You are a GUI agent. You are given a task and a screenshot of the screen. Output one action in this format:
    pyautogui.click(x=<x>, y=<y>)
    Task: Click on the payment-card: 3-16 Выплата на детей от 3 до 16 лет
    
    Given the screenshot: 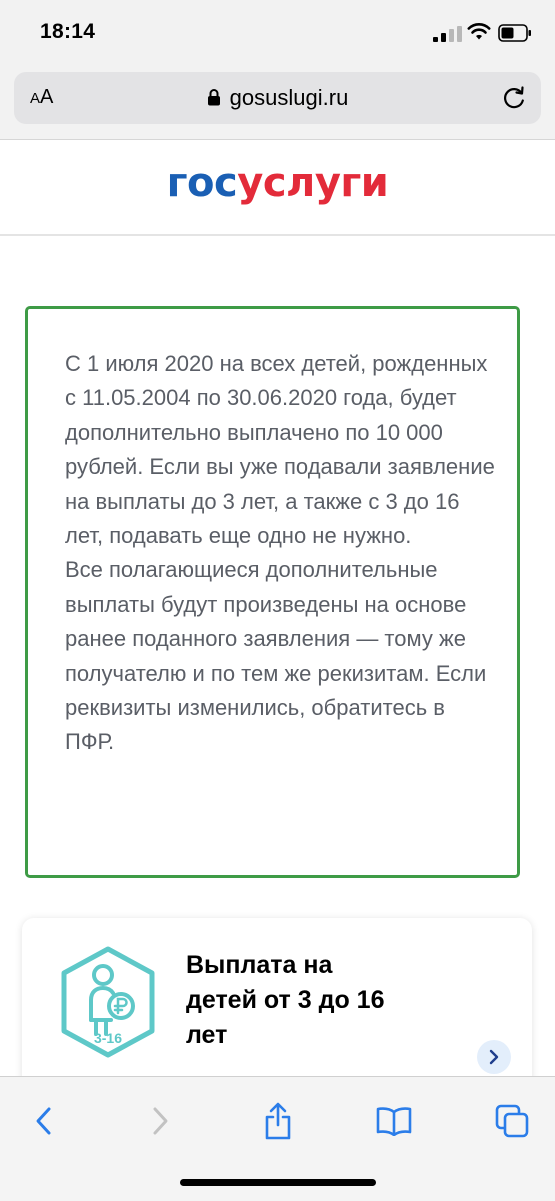 What is the action you would take?
    pyautogui.click(x=277, y=1003)
    